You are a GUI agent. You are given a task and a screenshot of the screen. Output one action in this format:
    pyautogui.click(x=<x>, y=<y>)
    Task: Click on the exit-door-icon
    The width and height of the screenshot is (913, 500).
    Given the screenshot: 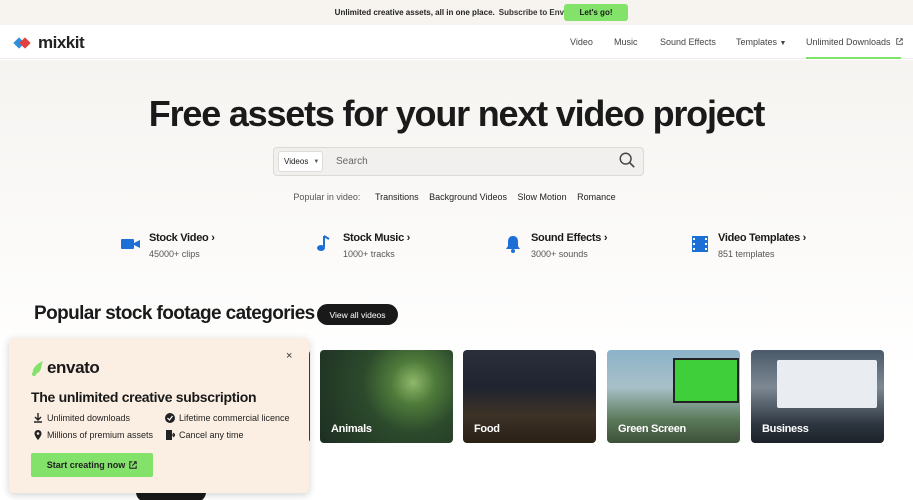 What is the action you would take?
    pyautogui.click(x=170, y=435)
    